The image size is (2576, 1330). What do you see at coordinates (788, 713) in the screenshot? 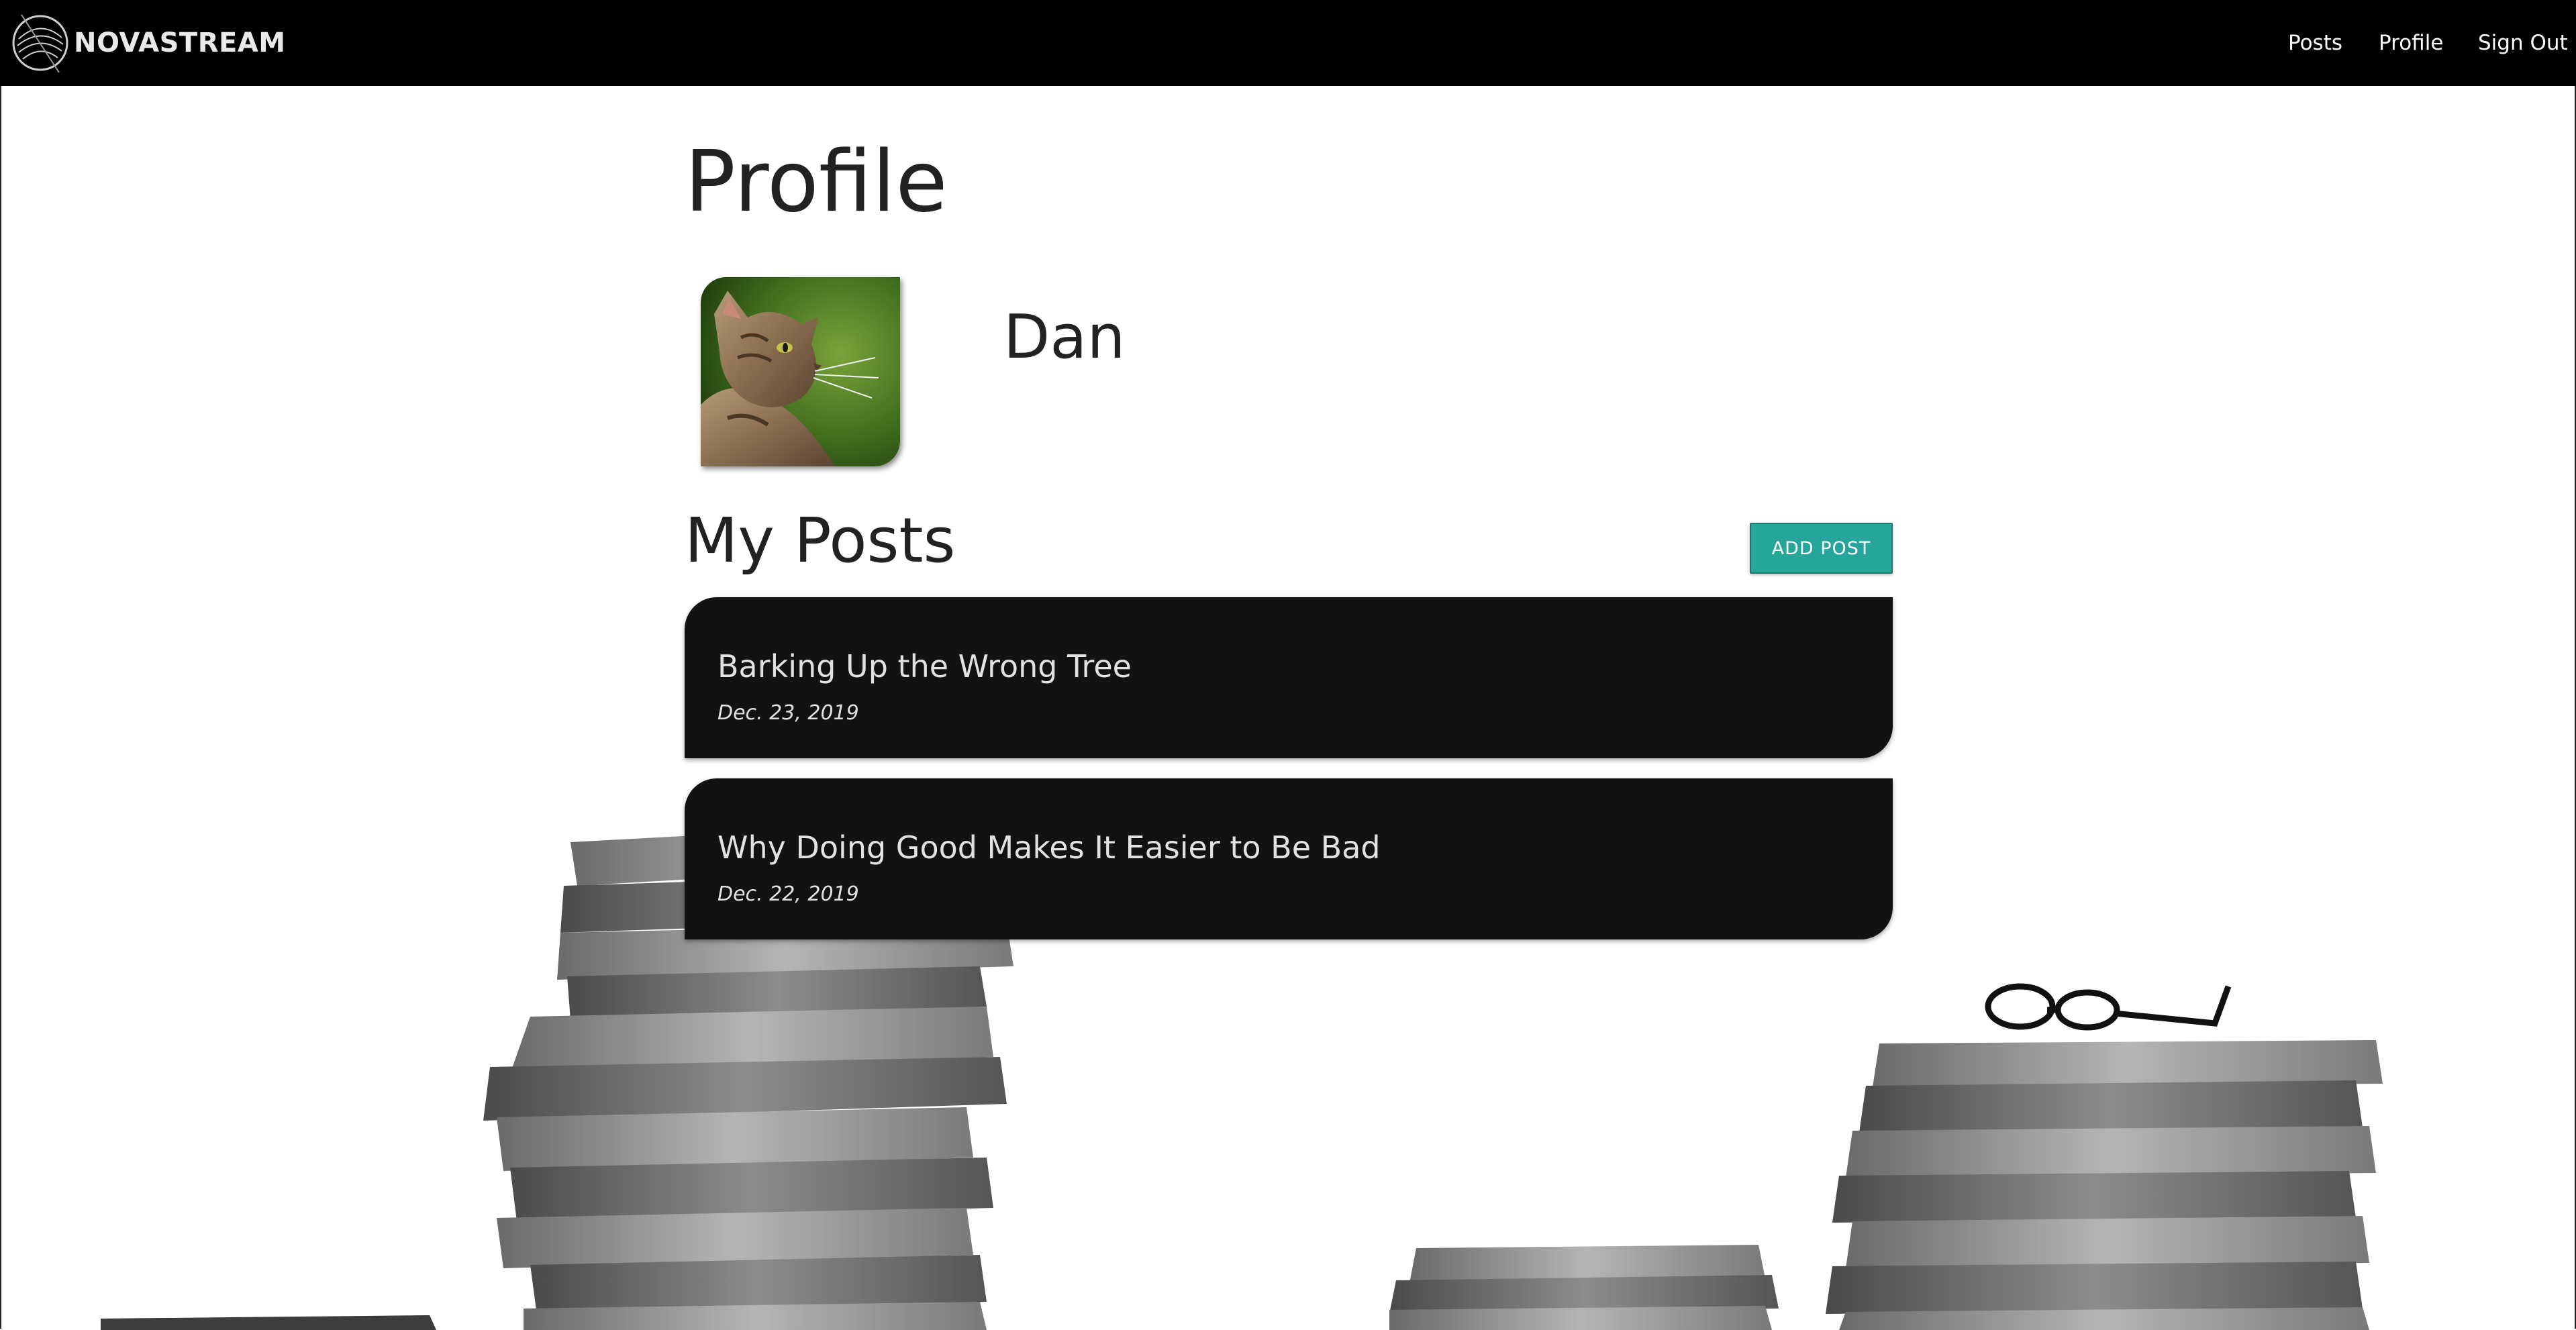
I see `post-date: Dec. 23, 2019` at bounding box center [788, 713].